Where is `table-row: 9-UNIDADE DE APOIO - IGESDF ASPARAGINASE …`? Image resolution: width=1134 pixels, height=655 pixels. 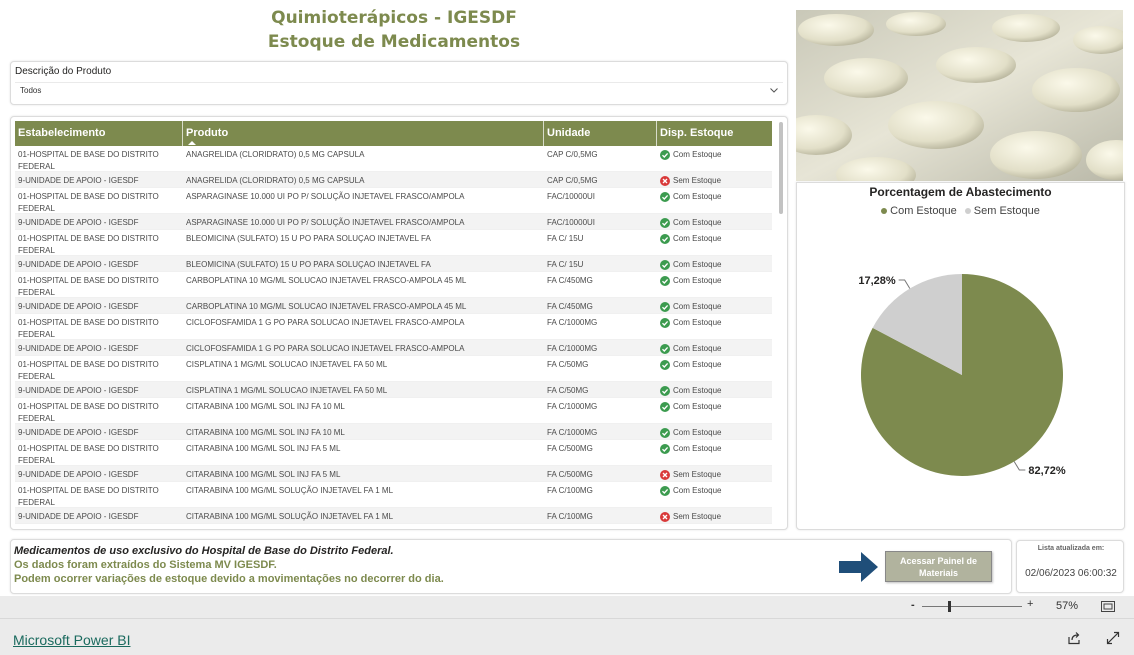 table-row: 9-UNIDADE DE APOIO - IGESDF ASPARAGINASE … is located at coordinates (393, 222).